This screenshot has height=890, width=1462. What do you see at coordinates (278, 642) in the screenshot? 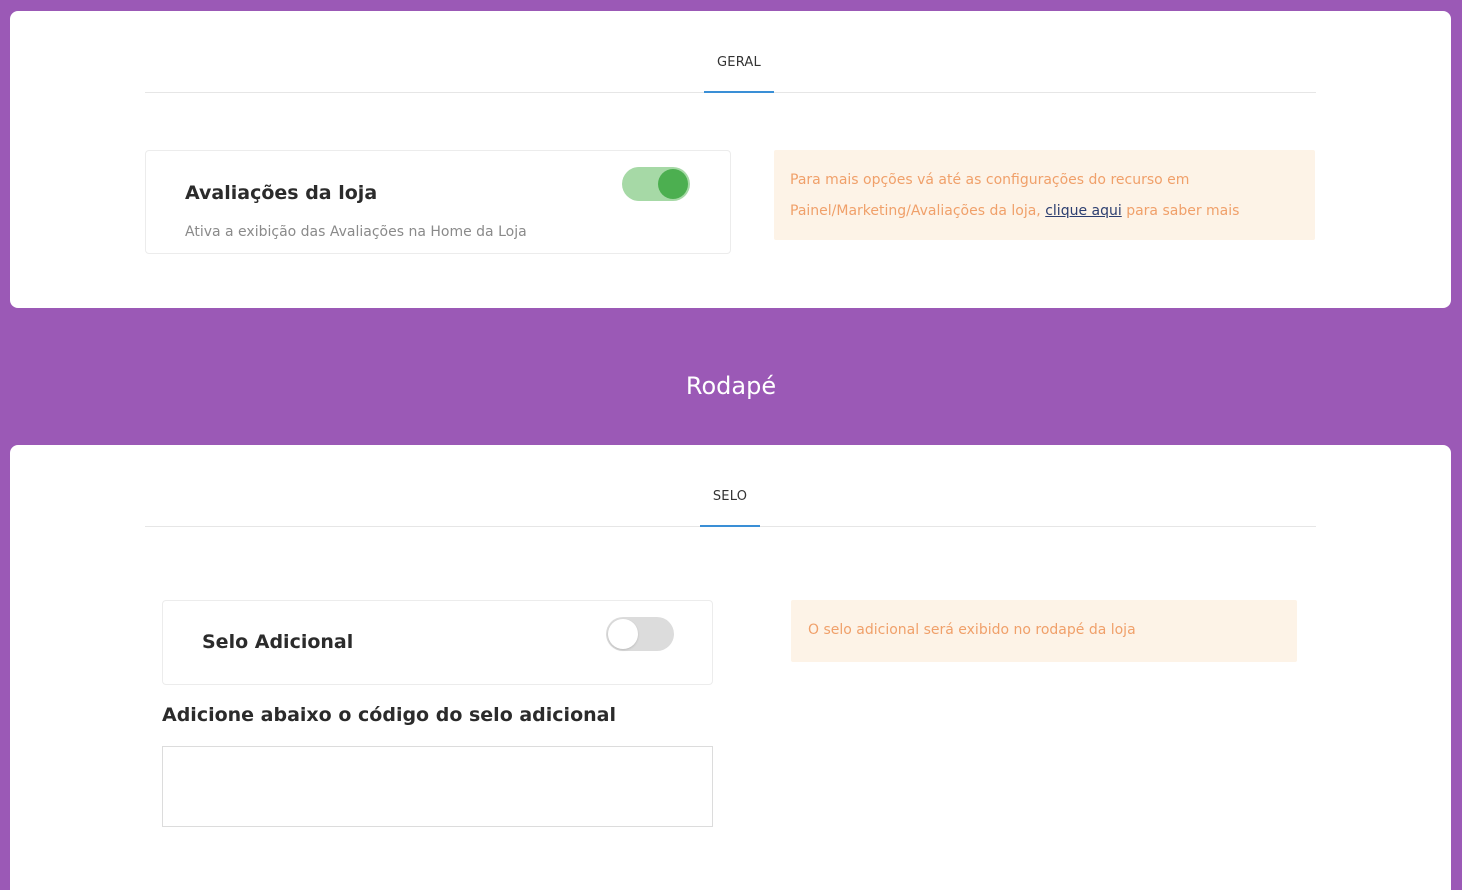
I see `additional-seal-title: Selo Adicional` at bounding box center [278, 642].